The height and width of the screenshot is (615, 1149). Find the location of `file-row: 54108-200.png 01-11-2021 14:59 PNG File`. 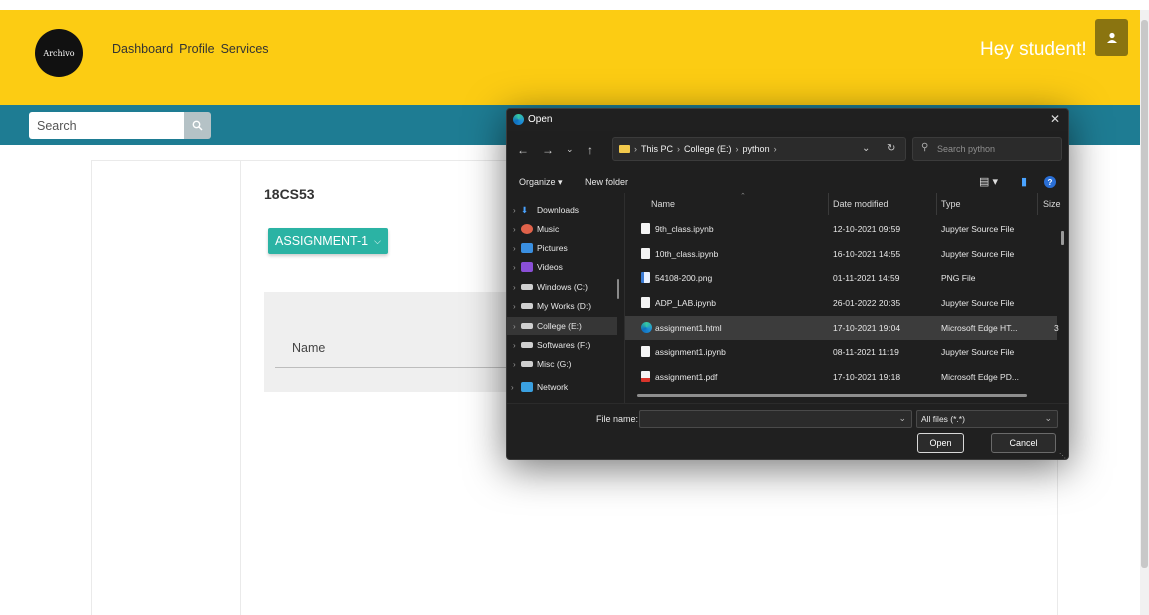

file-row: 54108-200.png 01-11-2021 14:59 PNG File is located at coordinates (841, 278).